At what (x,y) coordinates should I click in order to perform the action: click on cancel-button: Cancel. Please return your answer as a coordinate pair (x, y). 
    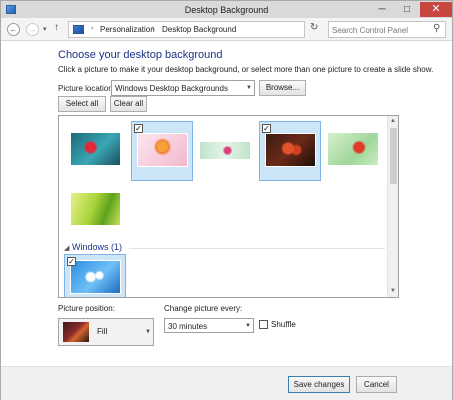
    Looking at the image, I should click on (376, 384).